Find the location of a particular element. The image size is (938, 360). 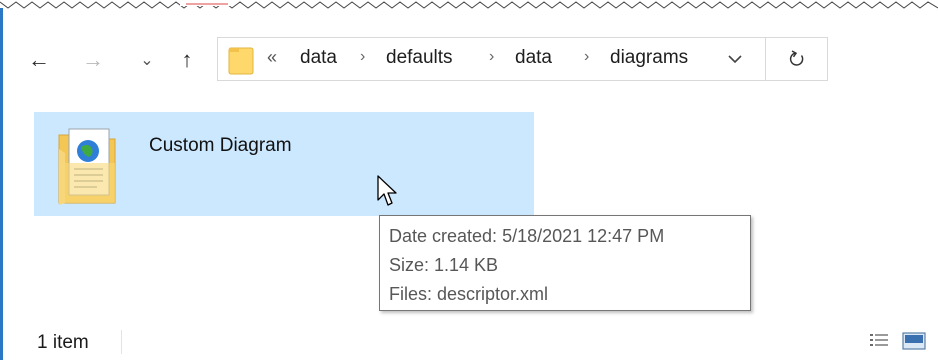

recent-locations-icon: ⌄ is located at coordinates (147, 60).